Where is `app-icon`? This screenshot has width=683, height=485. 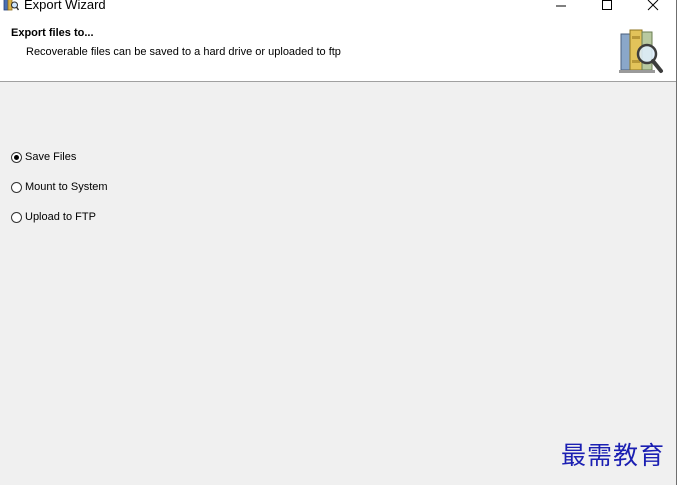
app-icon is located at coordinates (11, 5).